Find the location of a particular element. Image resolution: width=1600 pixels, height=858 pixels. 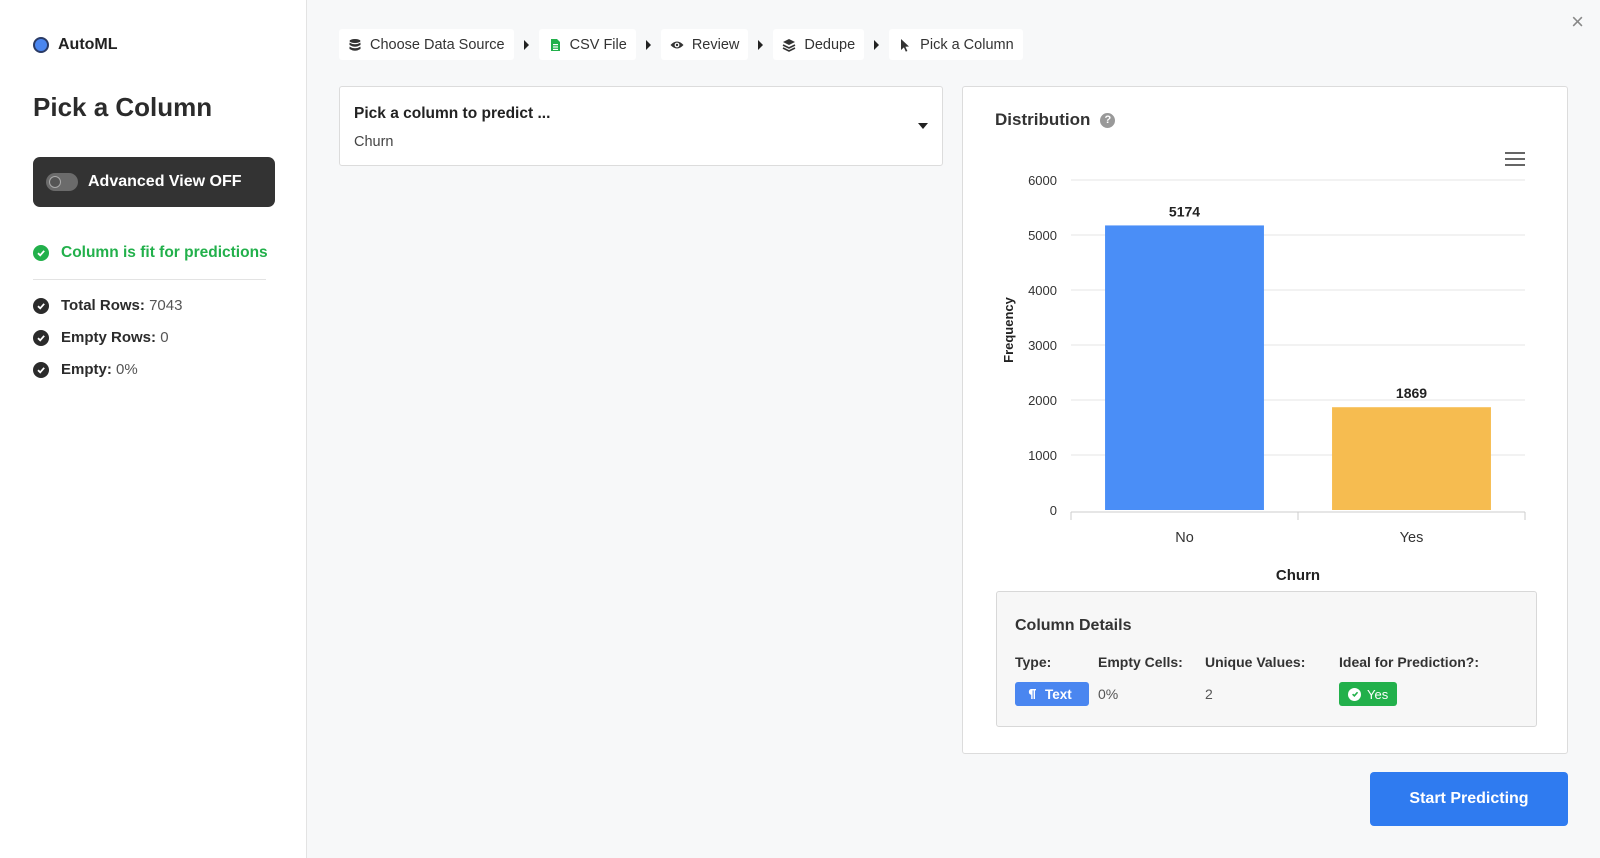

stat-total-rows: Total Rows: 7043 is located at coordinates (107, 305).